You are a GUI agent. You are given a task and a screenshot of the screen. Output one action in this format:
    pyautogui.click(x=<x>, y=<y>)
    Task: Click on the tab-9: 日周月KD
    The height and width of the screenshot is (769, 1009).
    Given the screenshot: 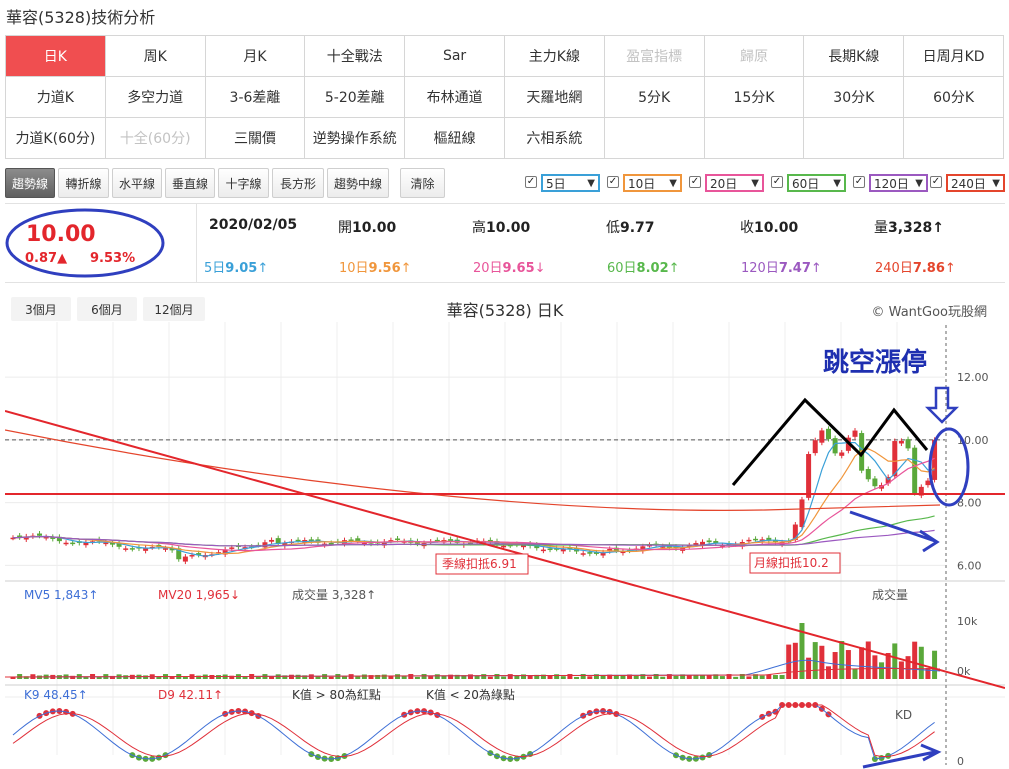 What is the action you would take?
    pyautogui.click(x=954, y=56)
    